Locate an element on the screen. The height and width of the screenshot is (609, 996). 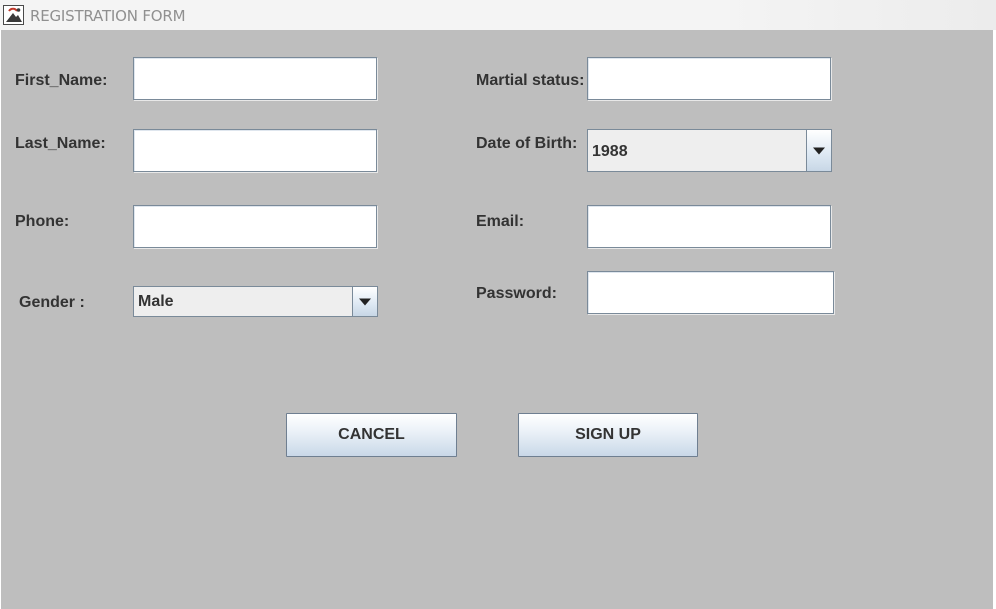
cancel-button: CANCEL is located at coordinates (371, 435).